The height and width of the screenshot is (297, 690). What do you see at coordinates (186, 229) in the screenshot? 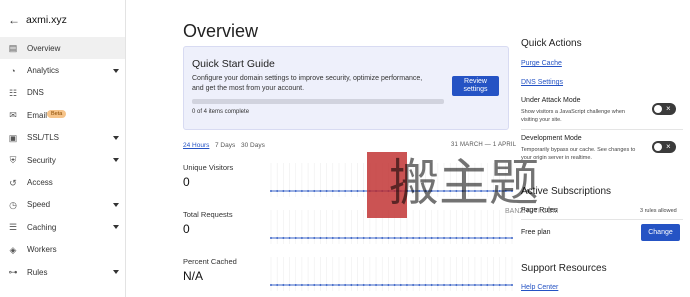
I see `metric-value: 0` at bounding box center [186, 229].